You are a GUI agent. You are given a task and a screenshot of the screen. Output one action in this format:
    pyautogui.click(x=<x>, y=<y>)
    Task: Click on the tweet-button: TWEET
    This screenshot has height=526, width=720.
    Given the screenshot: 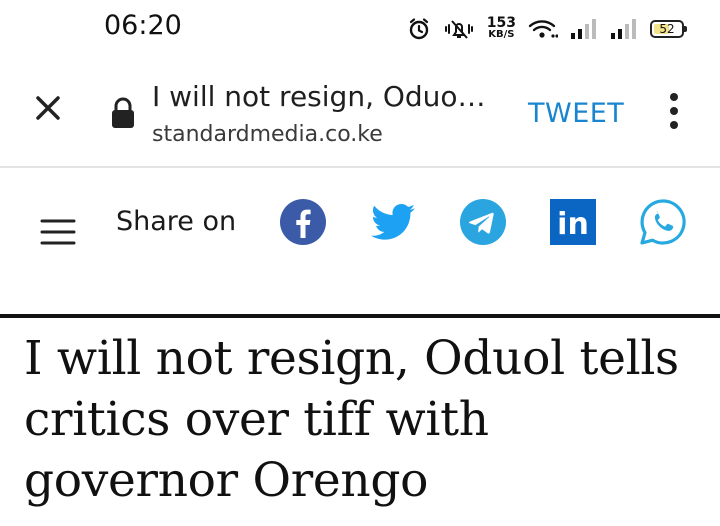 What is the action you would take?
    pyautogui.click(x=576, y=113)
    